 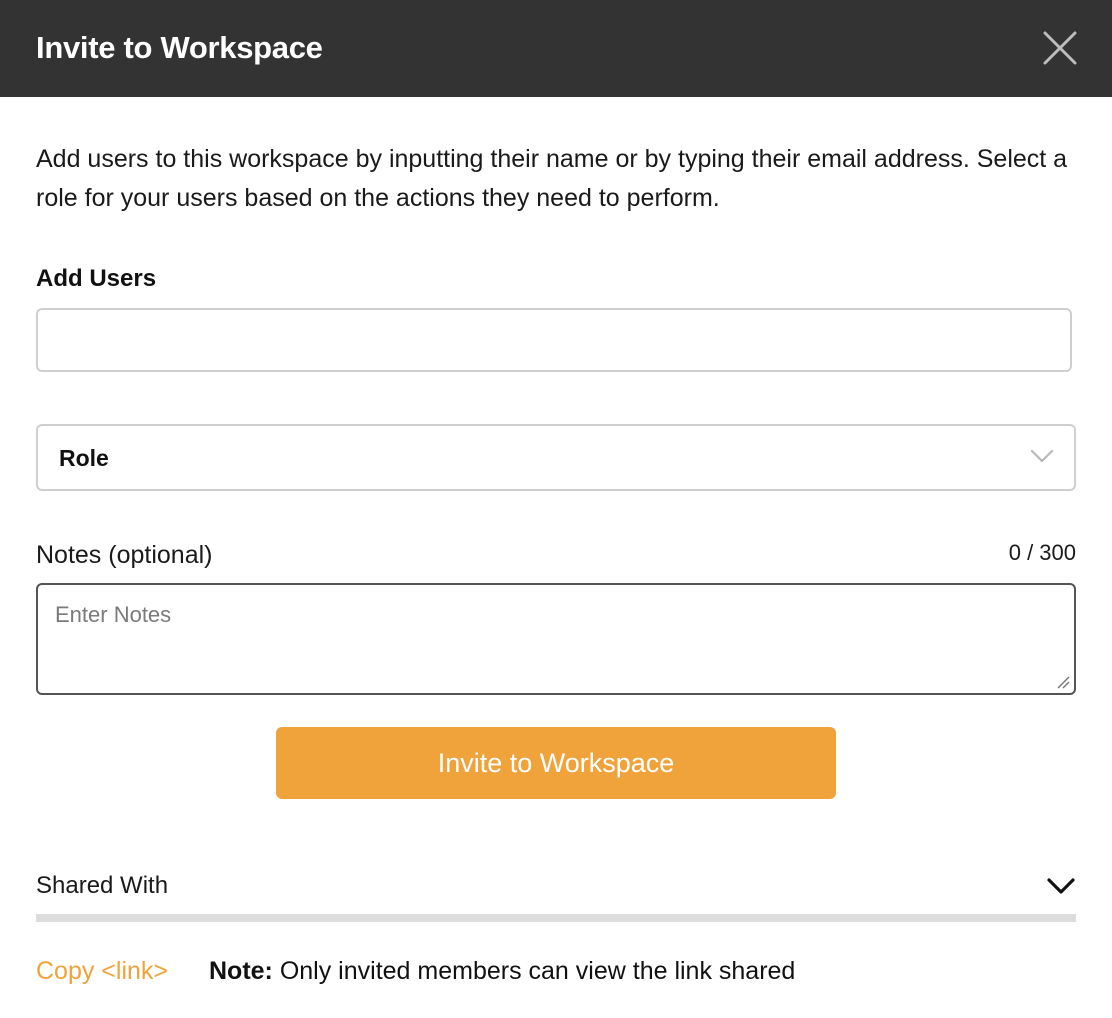 What do you see at coordinates (102, 971) in the screenshot?
I see `copy-link: Copy <link>` at bounding box center [102, 971].